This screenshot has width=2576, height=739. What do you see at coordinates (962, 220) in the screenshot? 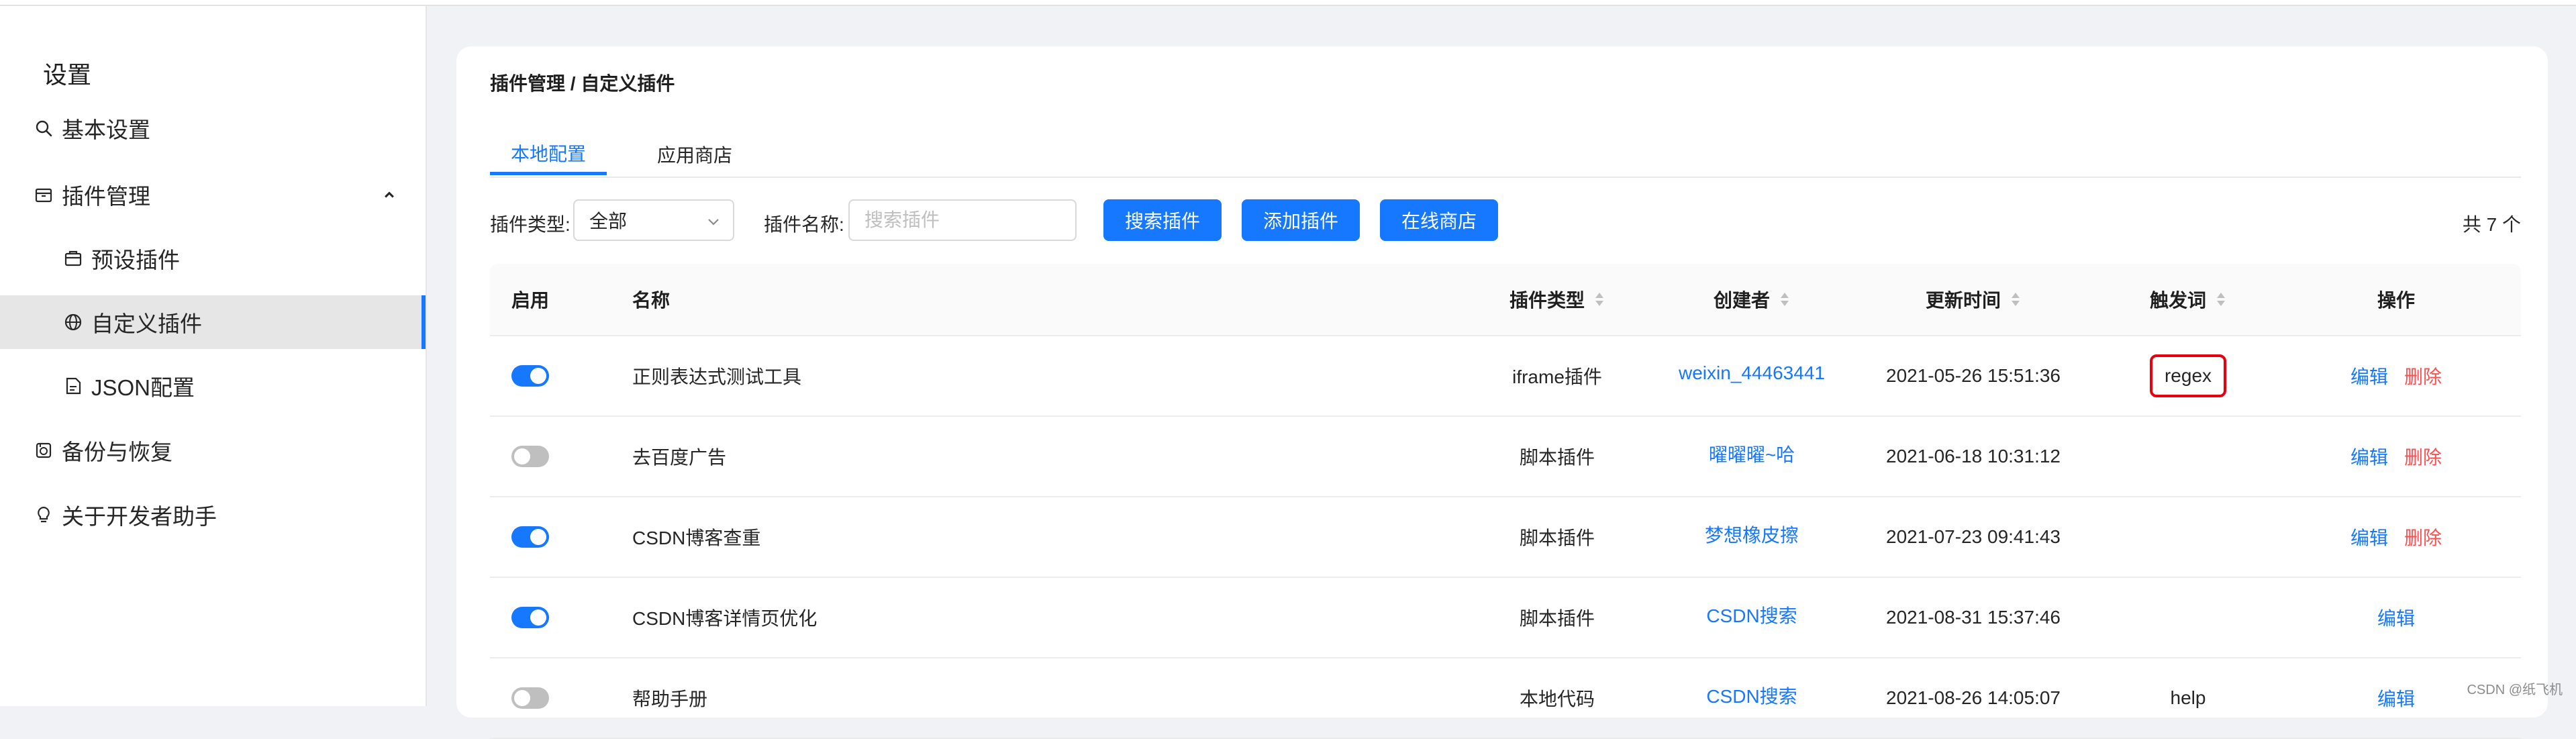
I see `plugin-name-input` at bounding box center [962, 220].